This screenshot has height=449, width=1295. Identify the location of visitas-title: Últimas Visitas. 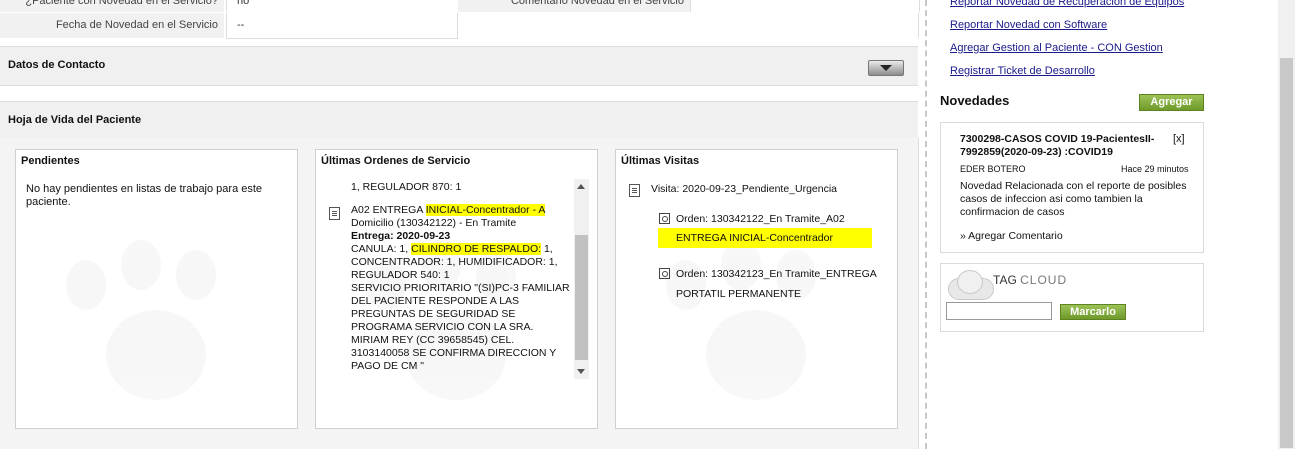
(660, 161).